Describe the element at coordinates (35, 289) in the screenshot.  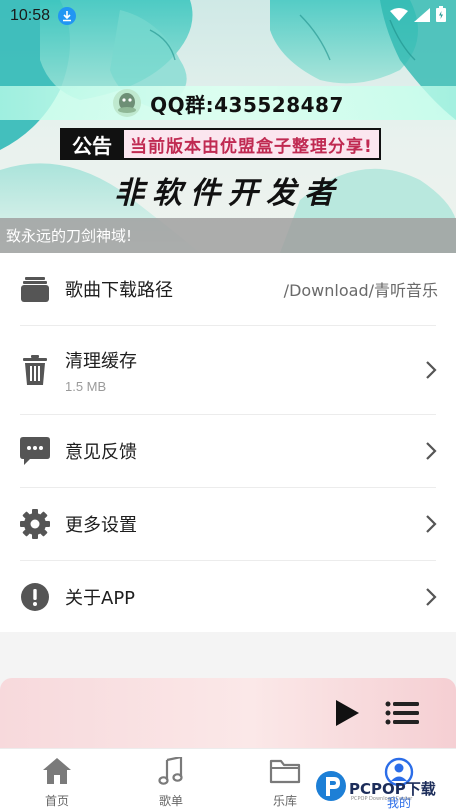
I see `folder-stack-icon` at that location.